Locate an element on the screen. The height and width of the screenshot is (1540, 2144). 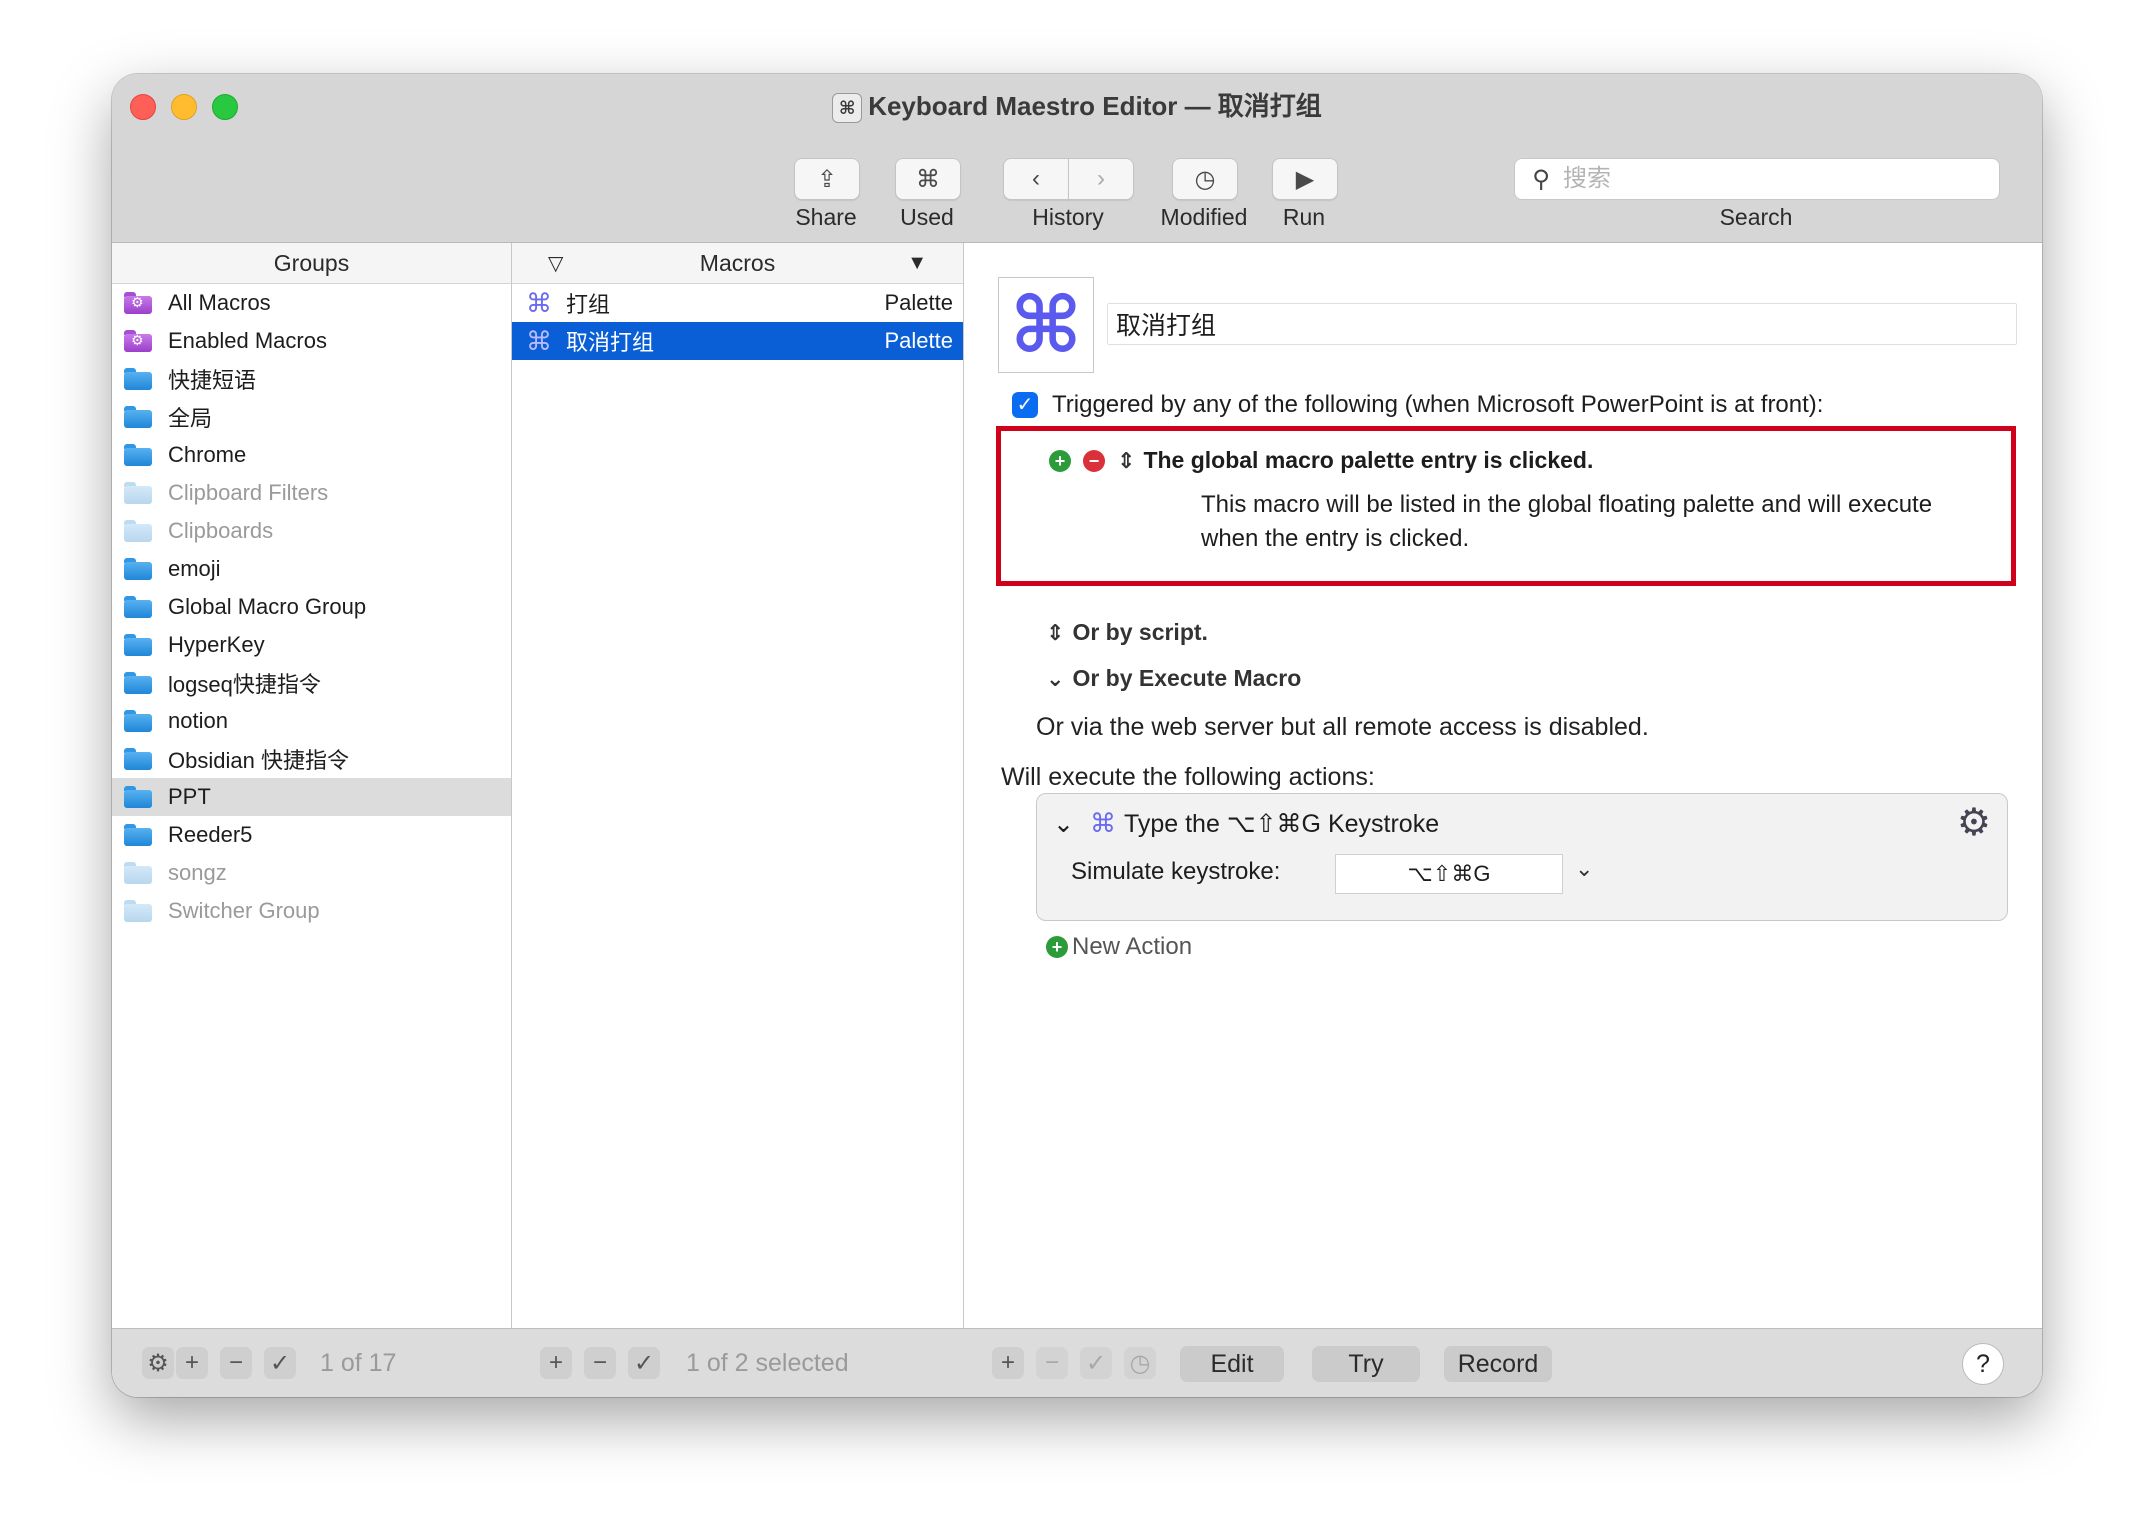
group-item: 全局 is located at coordinates (311, 417).